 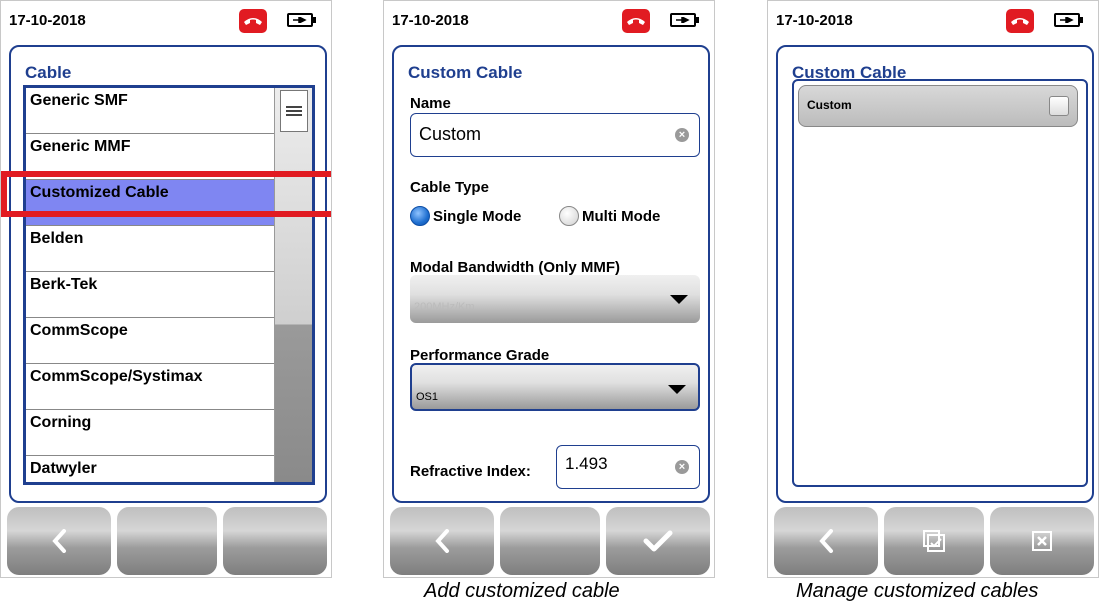 I want to click on refractive-index-value: 1.493, so click(x=586, y=463).